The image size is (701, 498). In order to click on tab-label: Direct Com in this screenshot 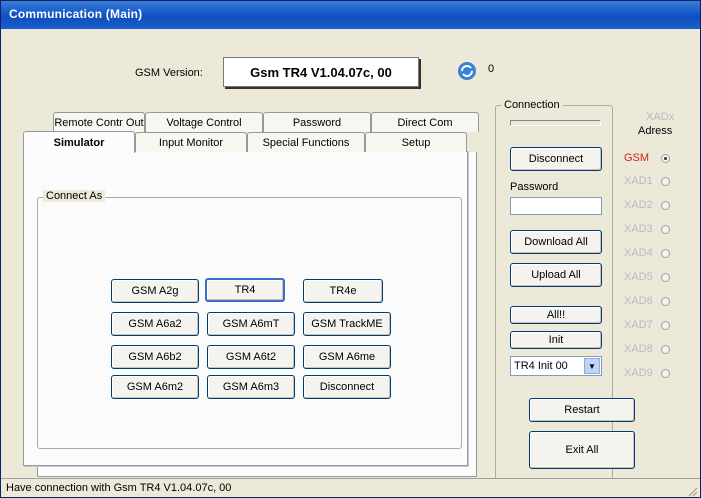, I will do `click(425, 122)`.